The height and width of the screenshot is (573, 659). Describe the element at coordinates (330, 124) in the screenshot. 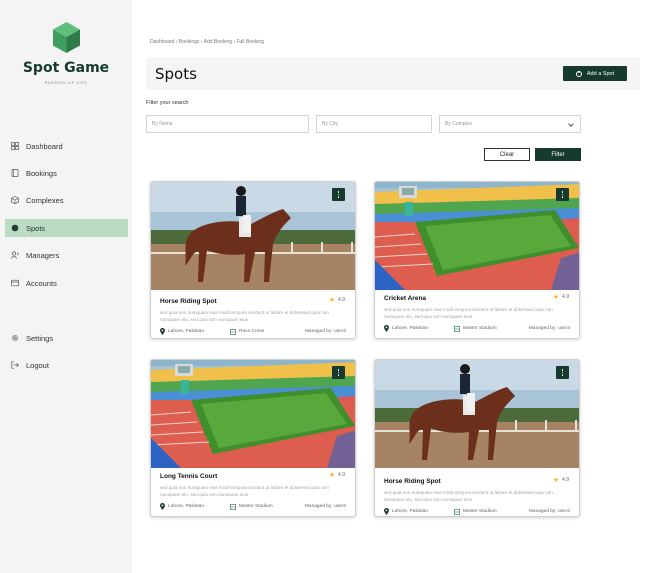

I see `city-input-placeholder: By City` at that location.